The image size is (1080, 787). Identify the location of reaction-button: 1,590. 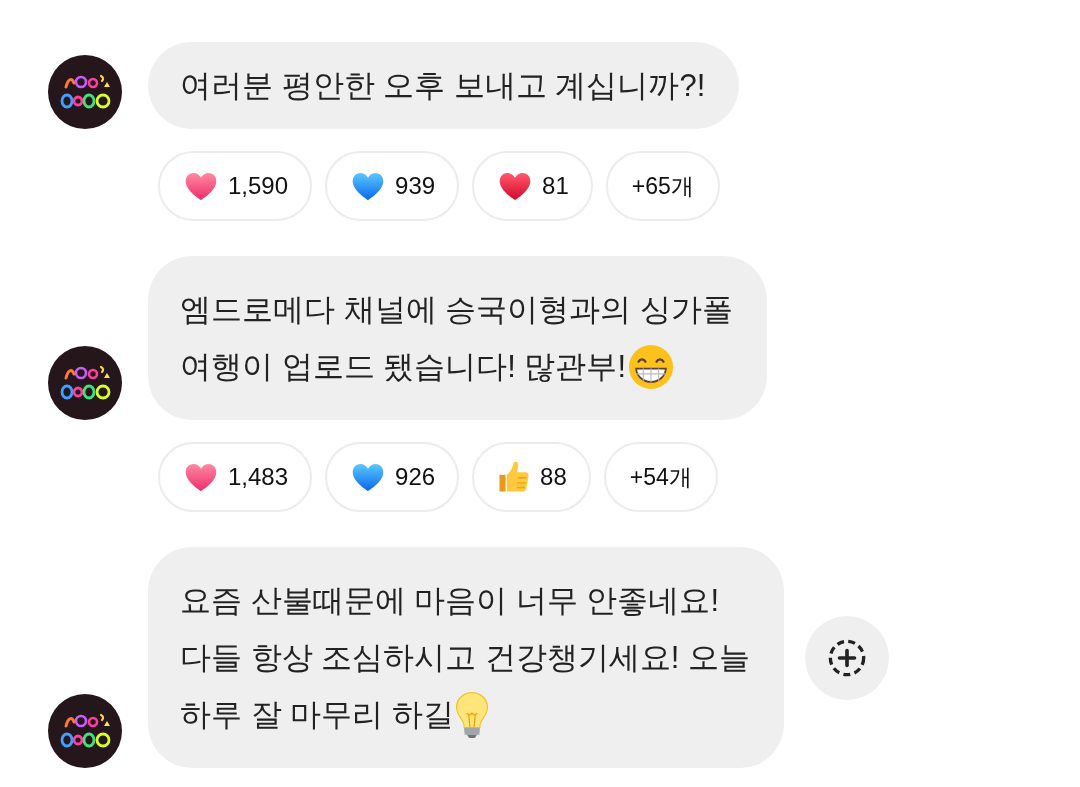
(235, 186).